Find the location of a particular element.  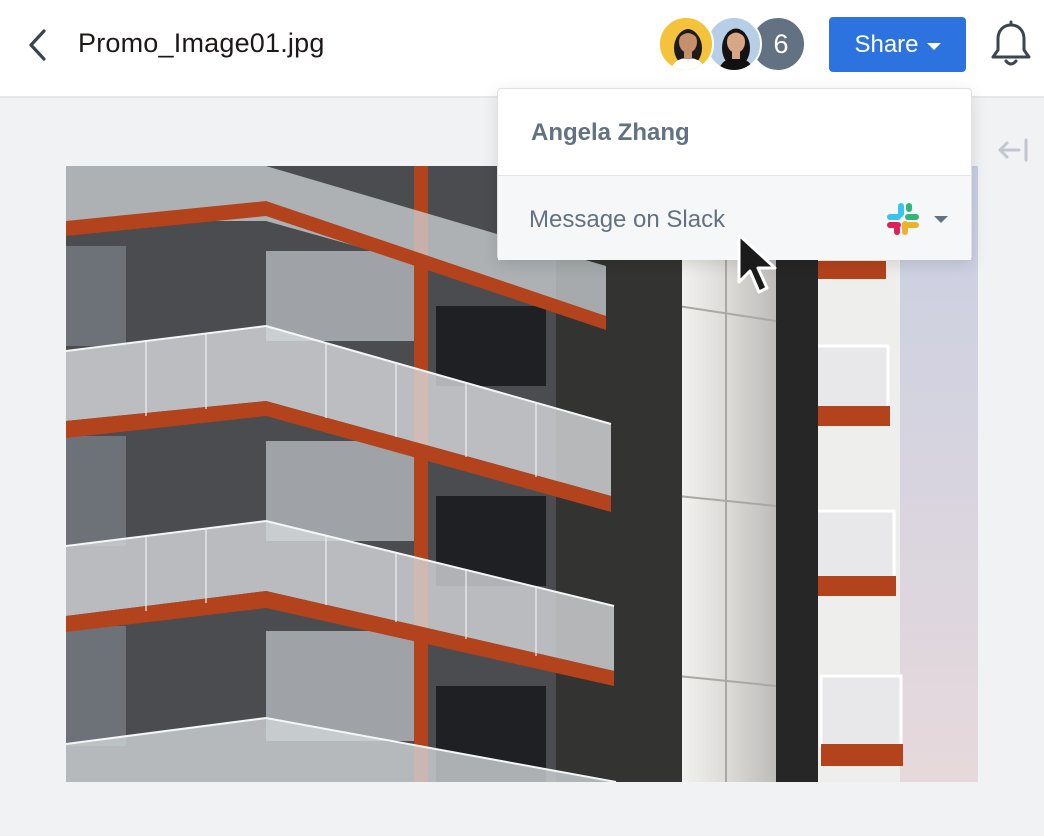

collapse-right-panel-icon is located at coordinates (1013, 150).